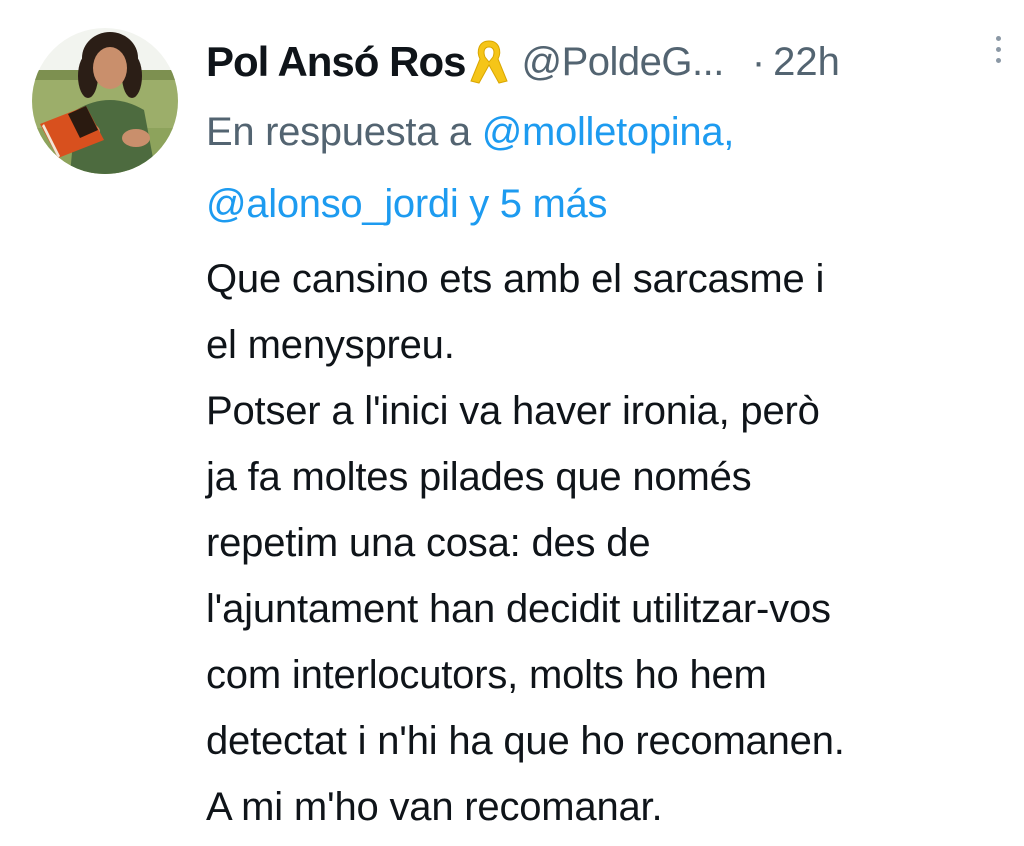 This screenshot has width=1024, height=846. I want to click on tweet-text-line: l'ajuntament han decidit utilitzar-vos, so click(518, 609).